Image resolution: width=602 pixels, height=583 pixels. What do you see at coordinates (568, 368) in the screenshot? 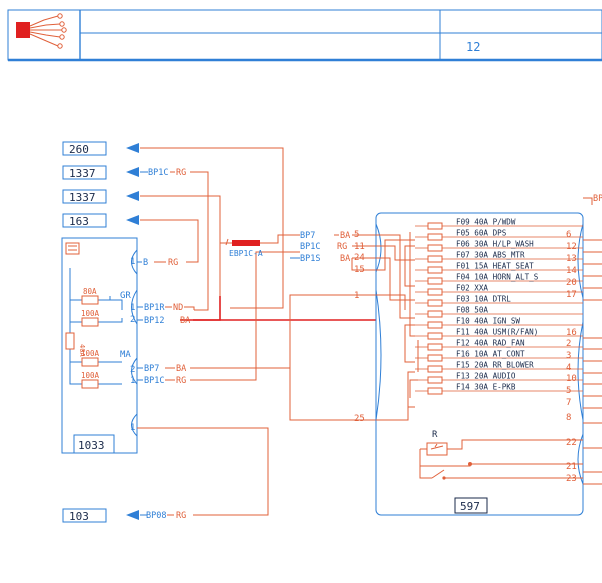
I see `pin-label: 4` at bounding box center [568, 368].